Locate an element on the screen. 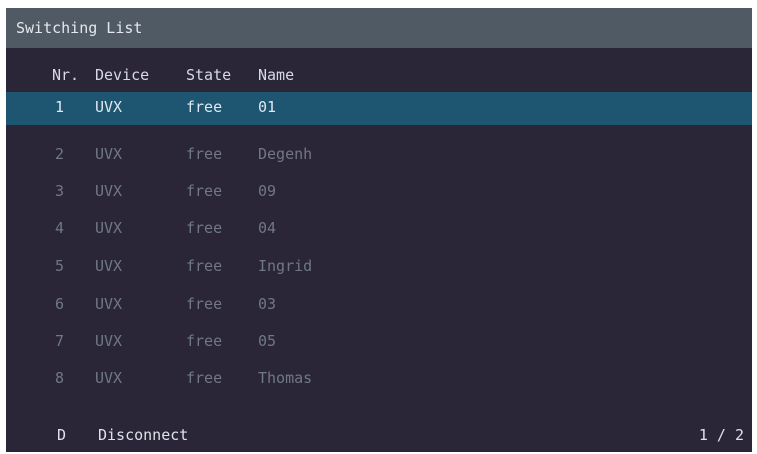 The width and height of the screenshot is (757, 454). row-name: Degenh is located at coordinates (285, 154).